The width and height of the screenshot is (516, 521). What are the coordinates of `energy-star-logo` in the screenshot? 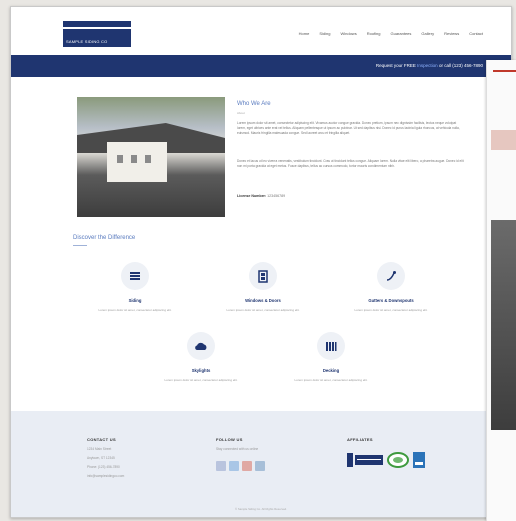 It's located at (419, 460).